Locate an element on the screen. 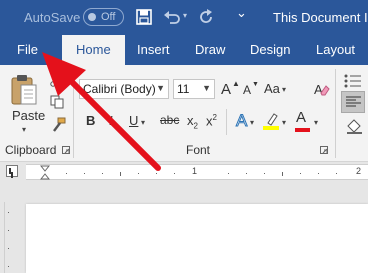 Image resolution: width=368 pixels, height=273 pixels. redo-icon is located at coordinates (206, 17).